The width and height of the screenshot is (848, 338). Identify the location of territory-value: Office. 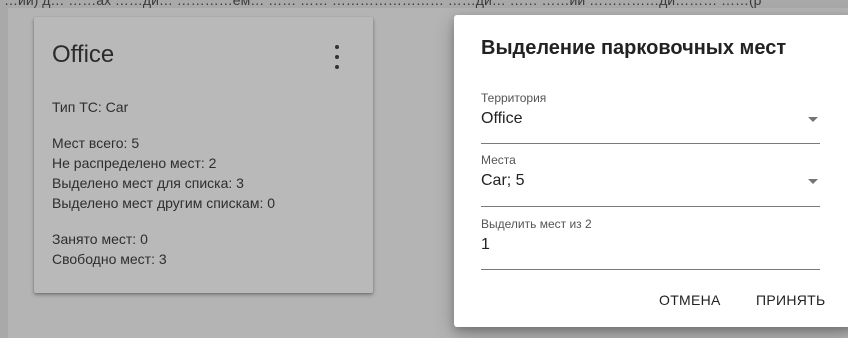
(502, 118).